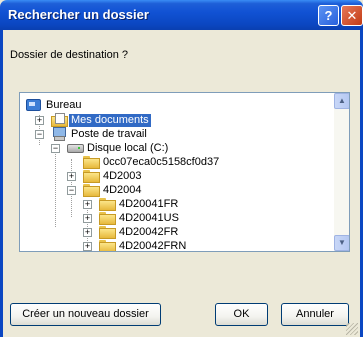  I want to click on help-button: ?, so click(328, 15).